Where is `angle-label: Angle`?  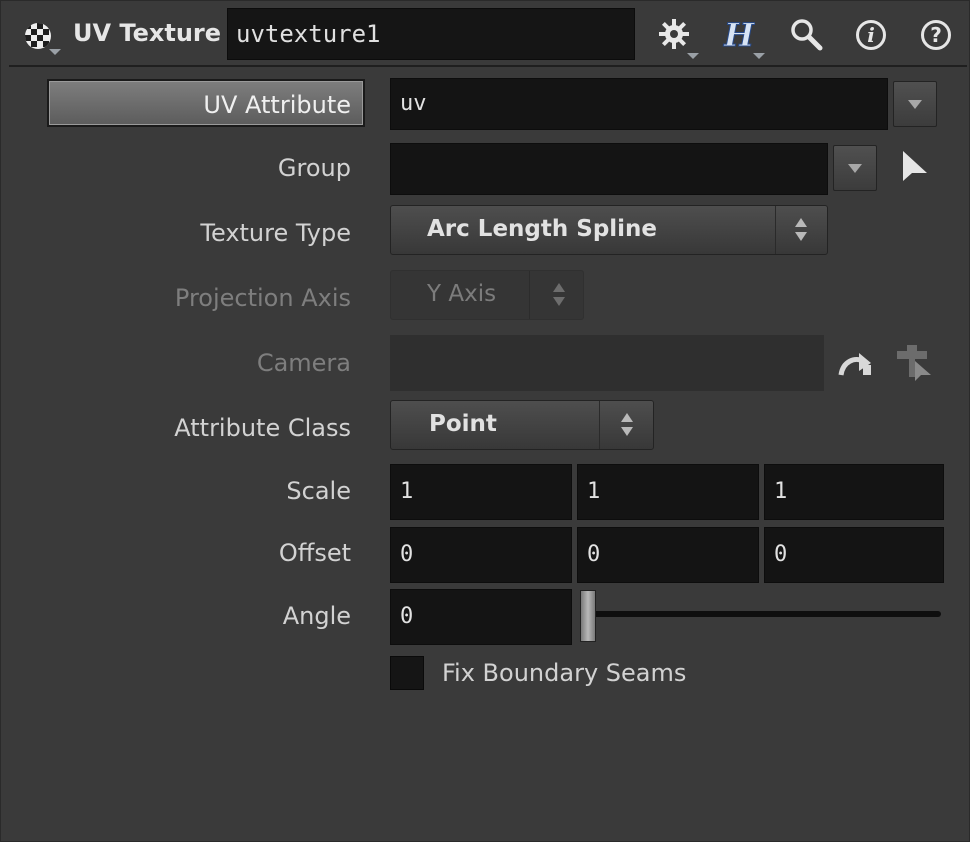
angle-label: Angle is located at coordinates (316, 616).